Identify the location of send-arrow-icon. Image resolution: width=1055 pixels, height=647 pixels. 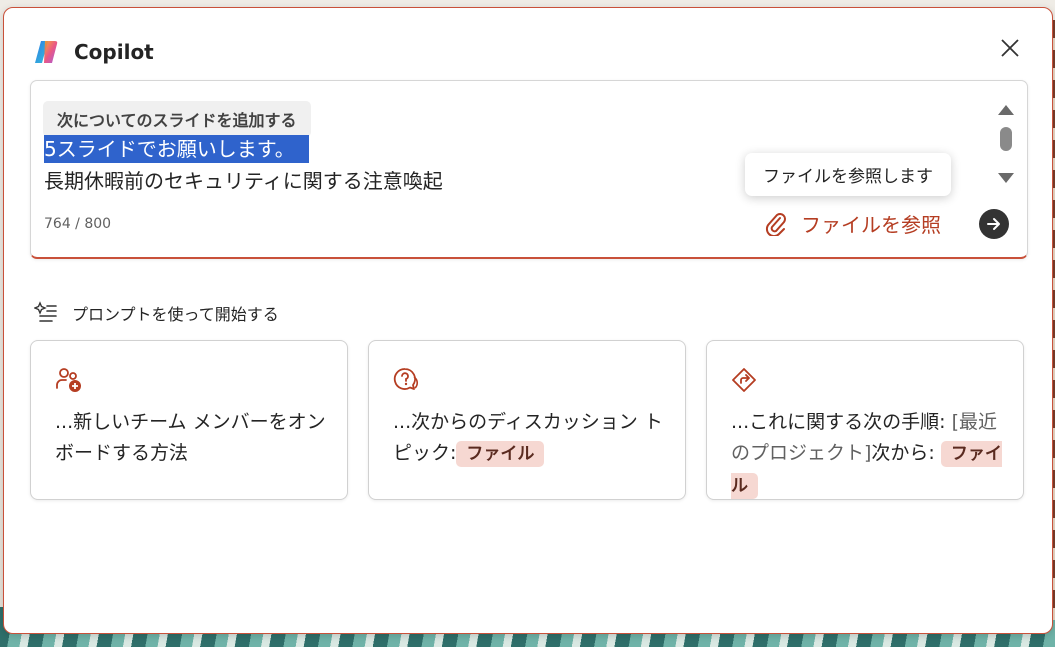
(993, 224).